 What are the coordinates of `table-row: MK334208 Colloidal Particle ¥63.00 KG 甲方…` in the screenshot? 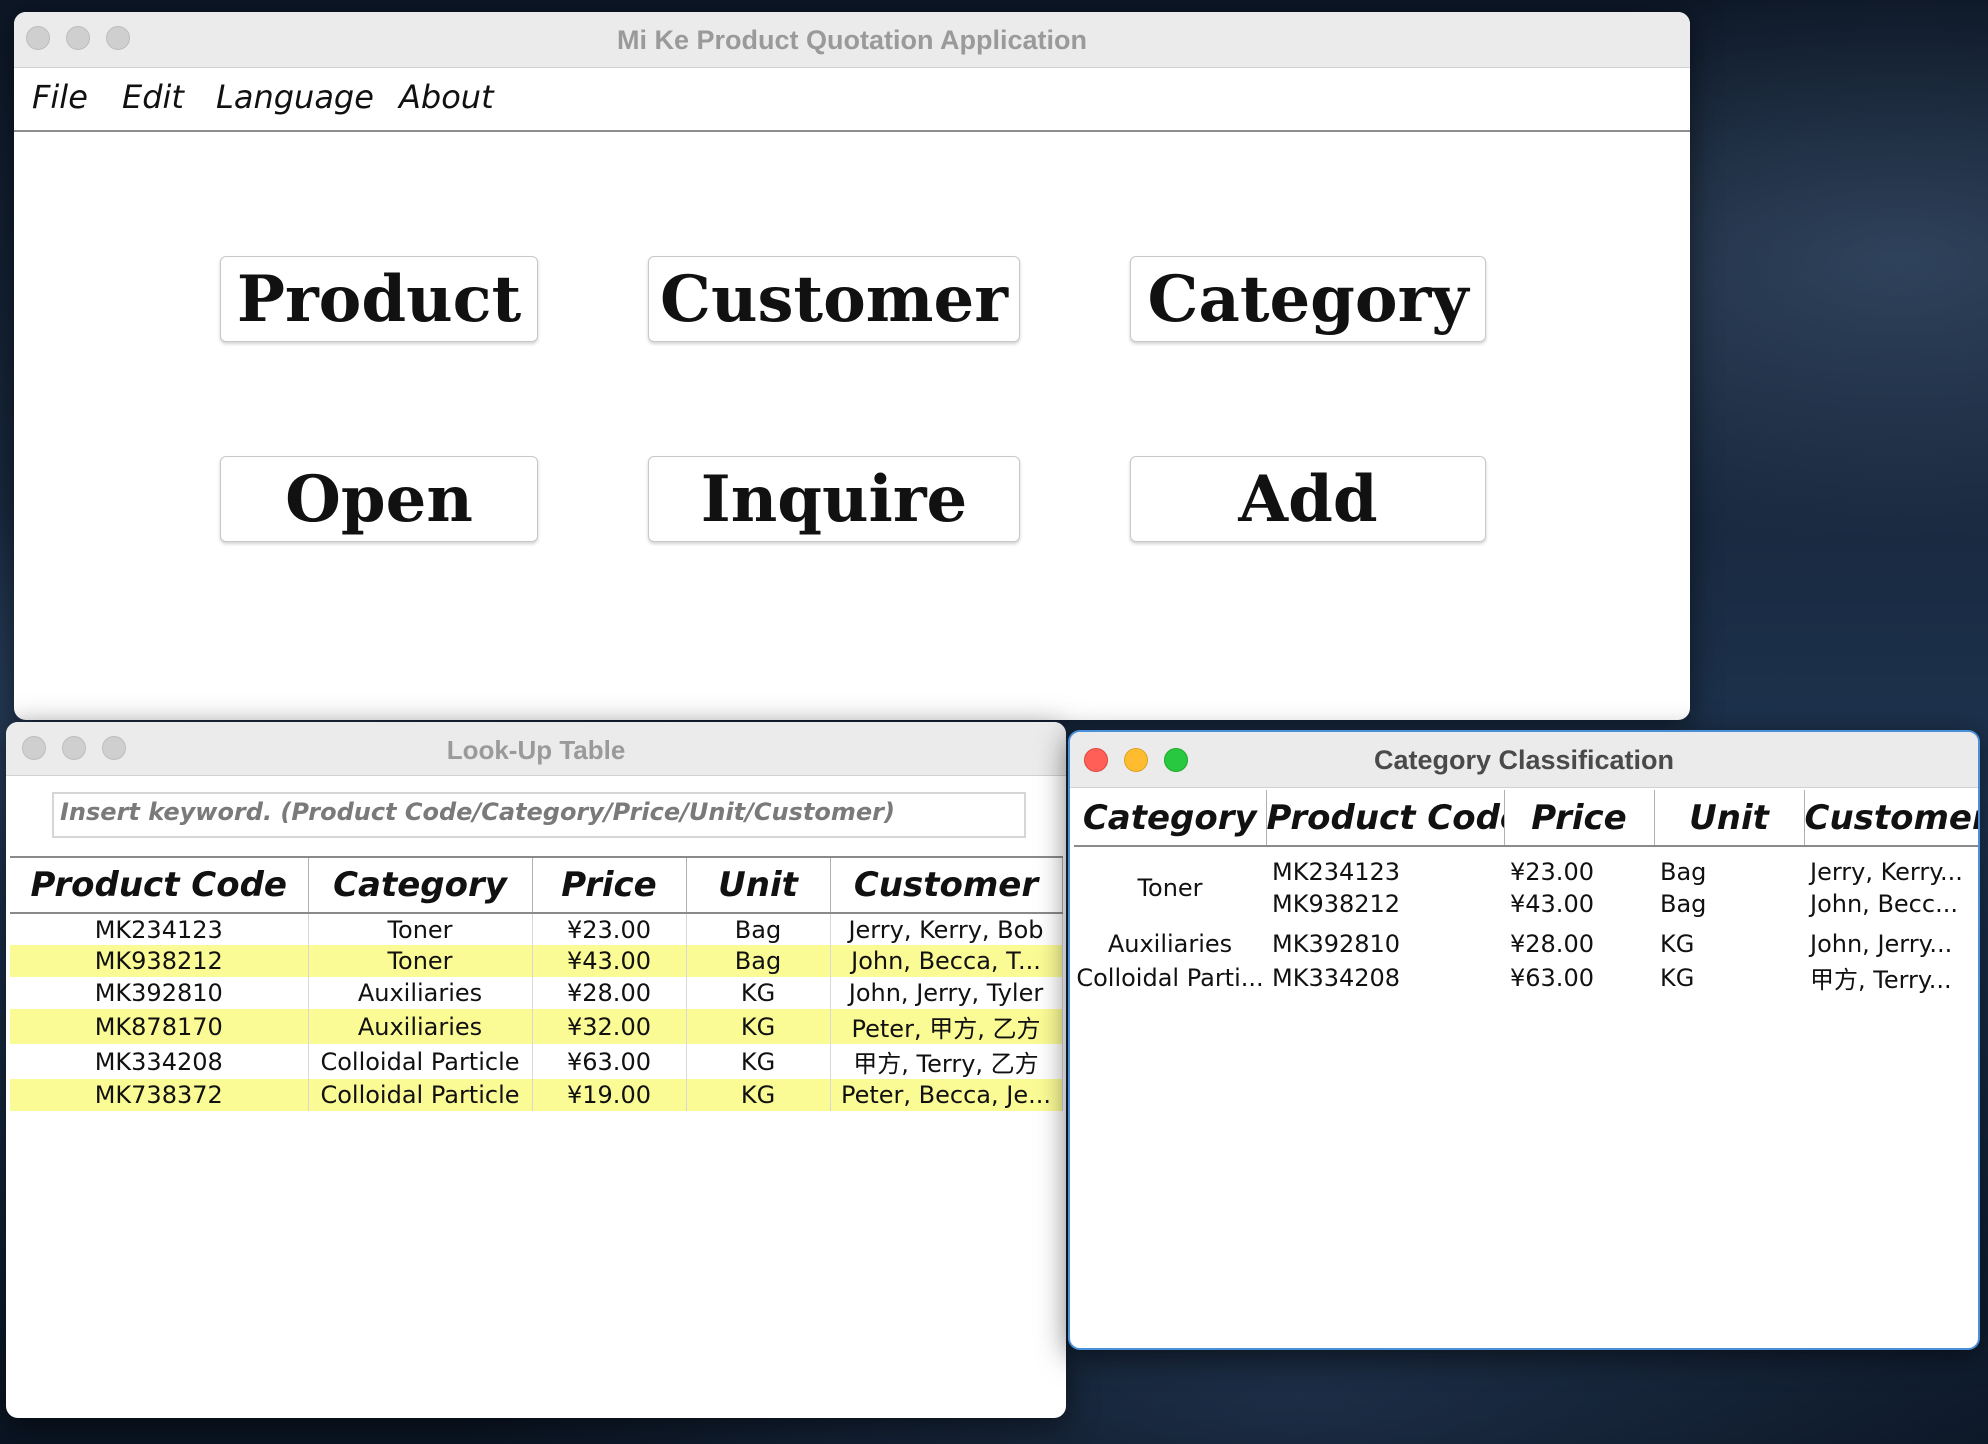 It's located at (536, 1061).